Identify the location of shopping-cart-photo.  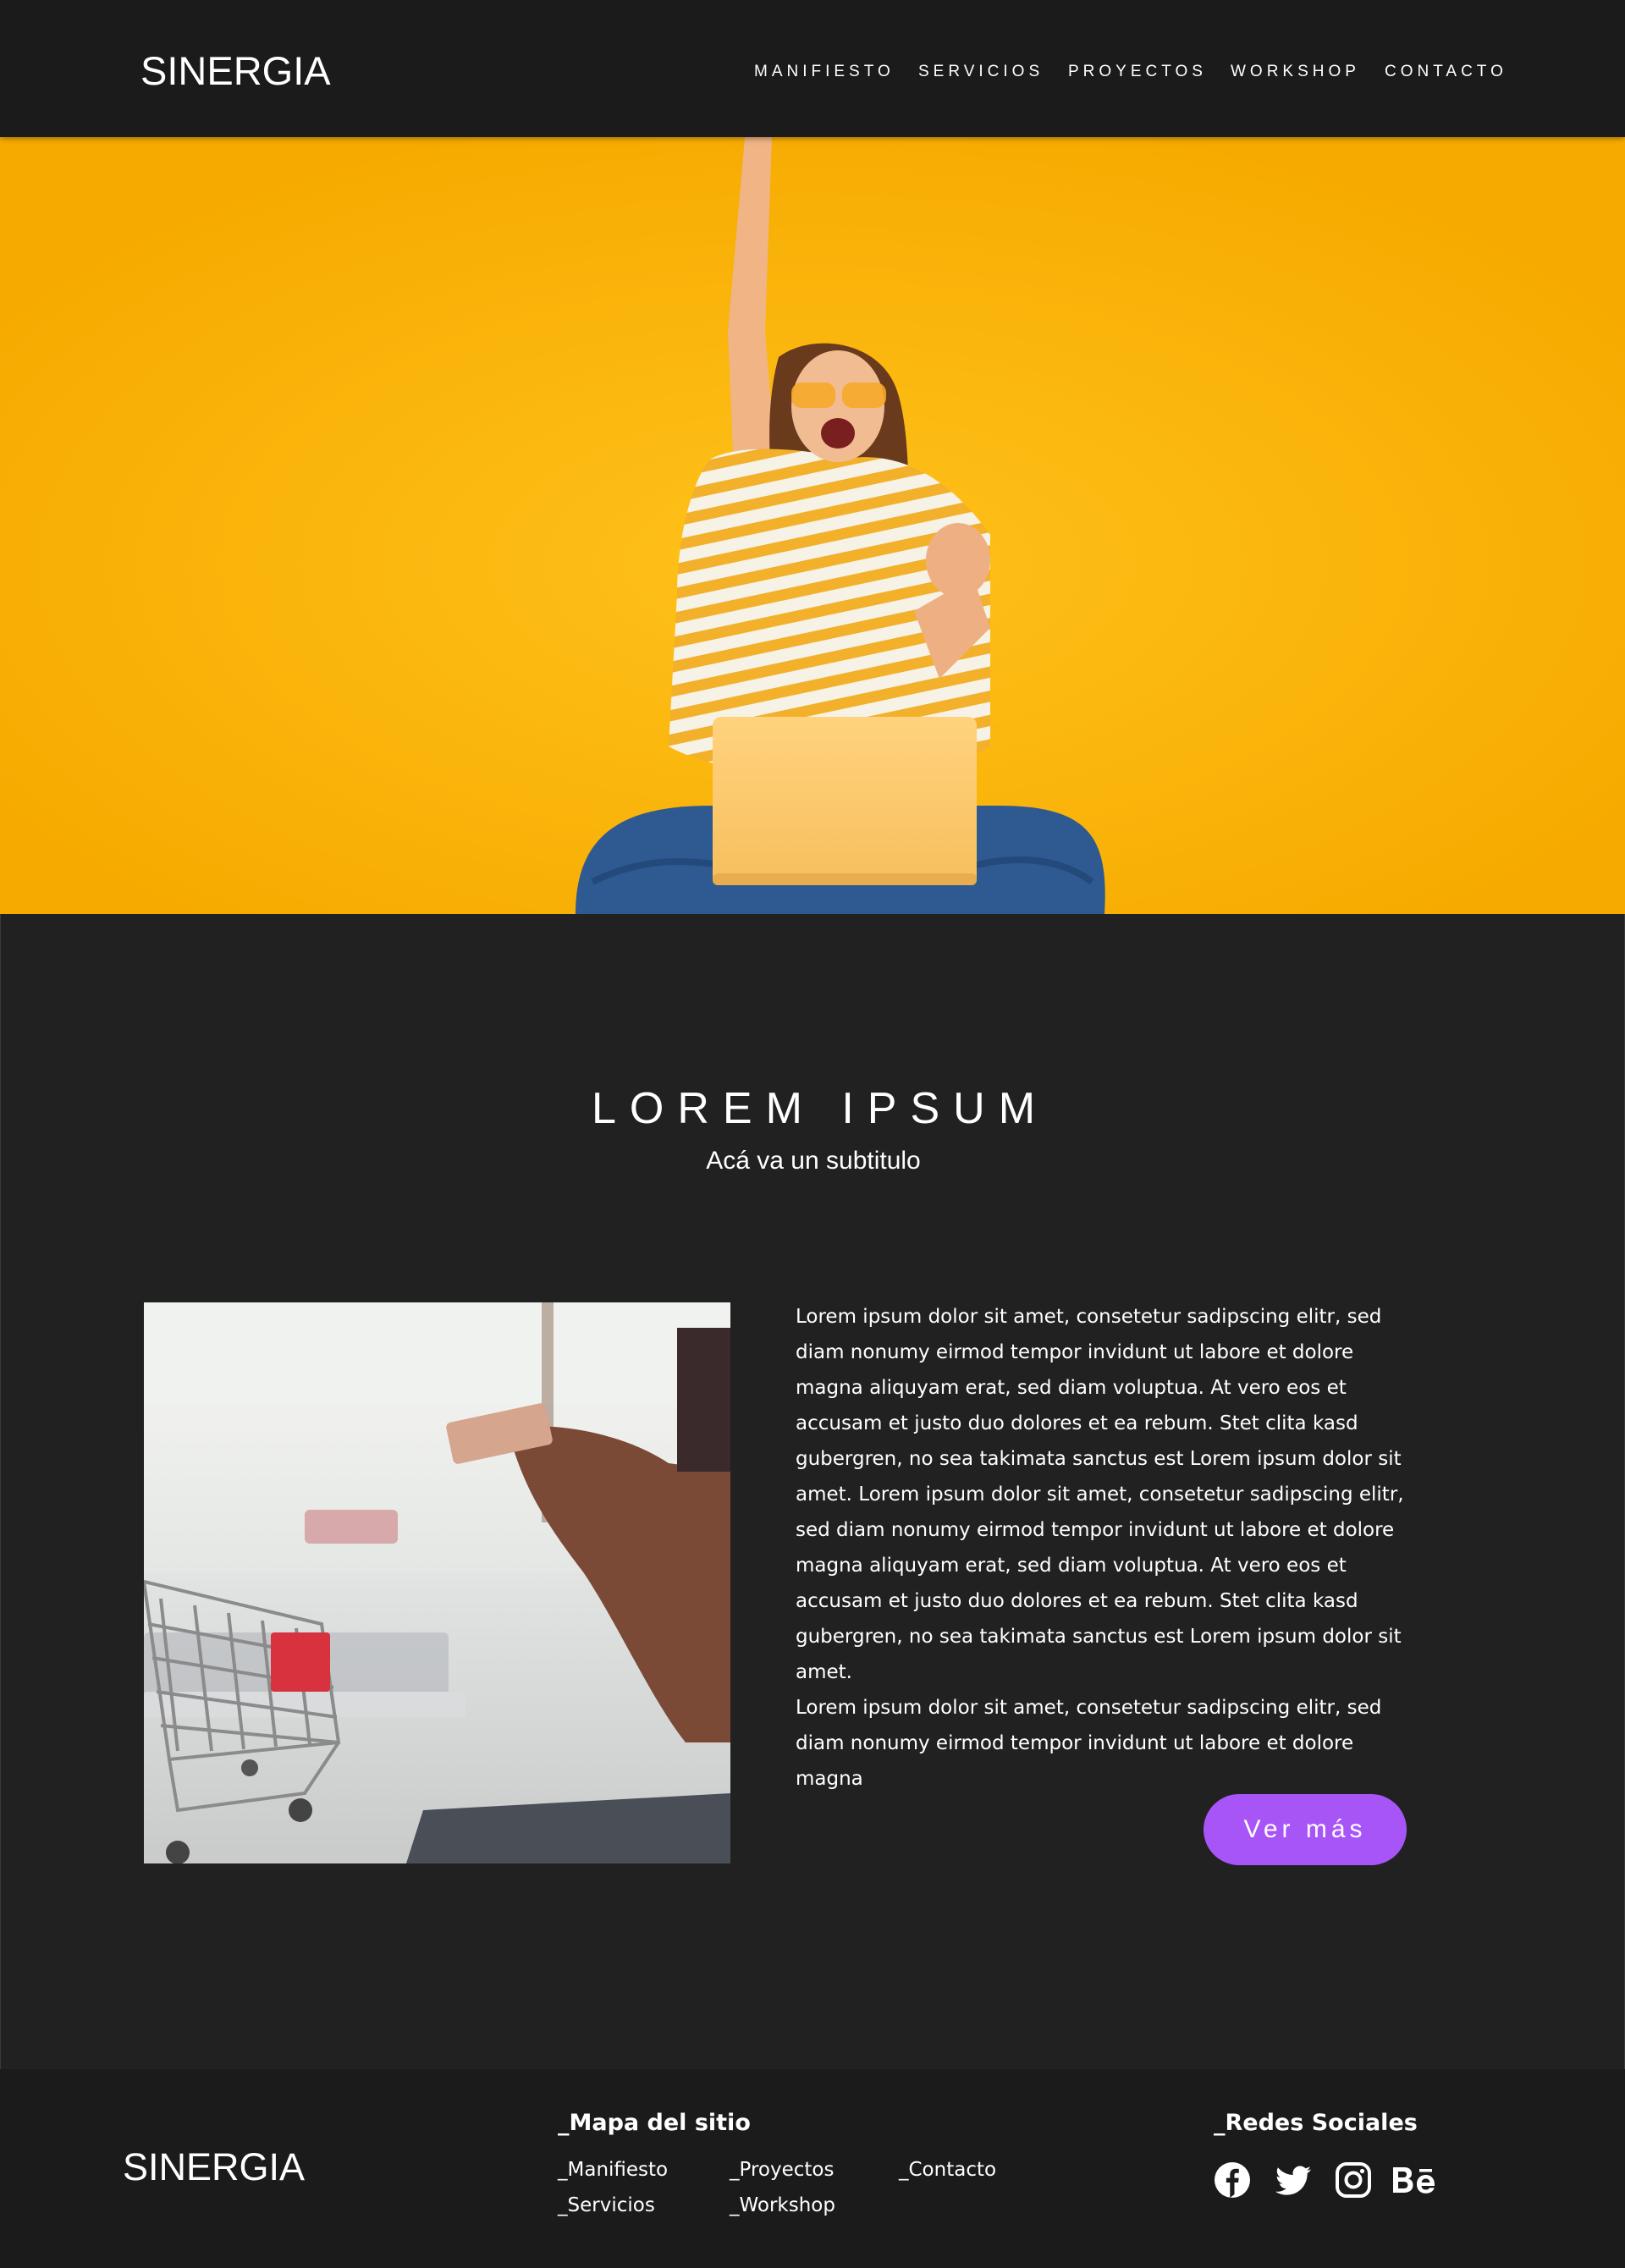
(437, 1583).